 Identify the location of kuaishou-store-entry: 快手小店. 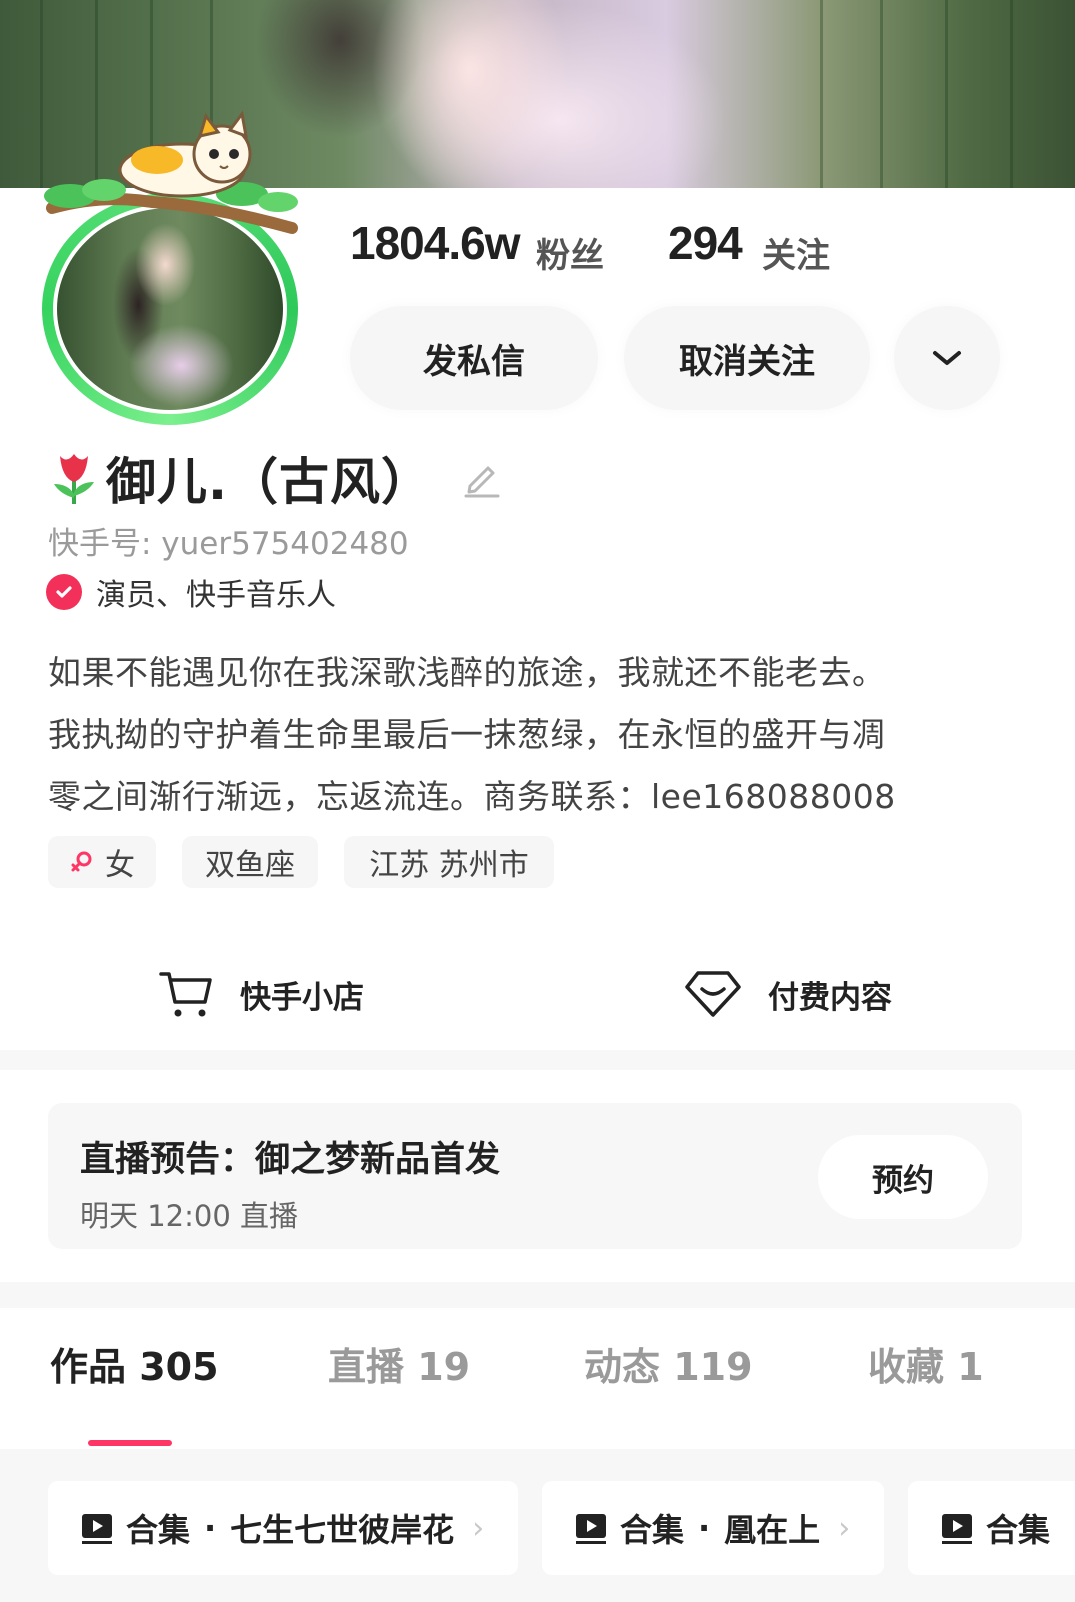
(261, 994).